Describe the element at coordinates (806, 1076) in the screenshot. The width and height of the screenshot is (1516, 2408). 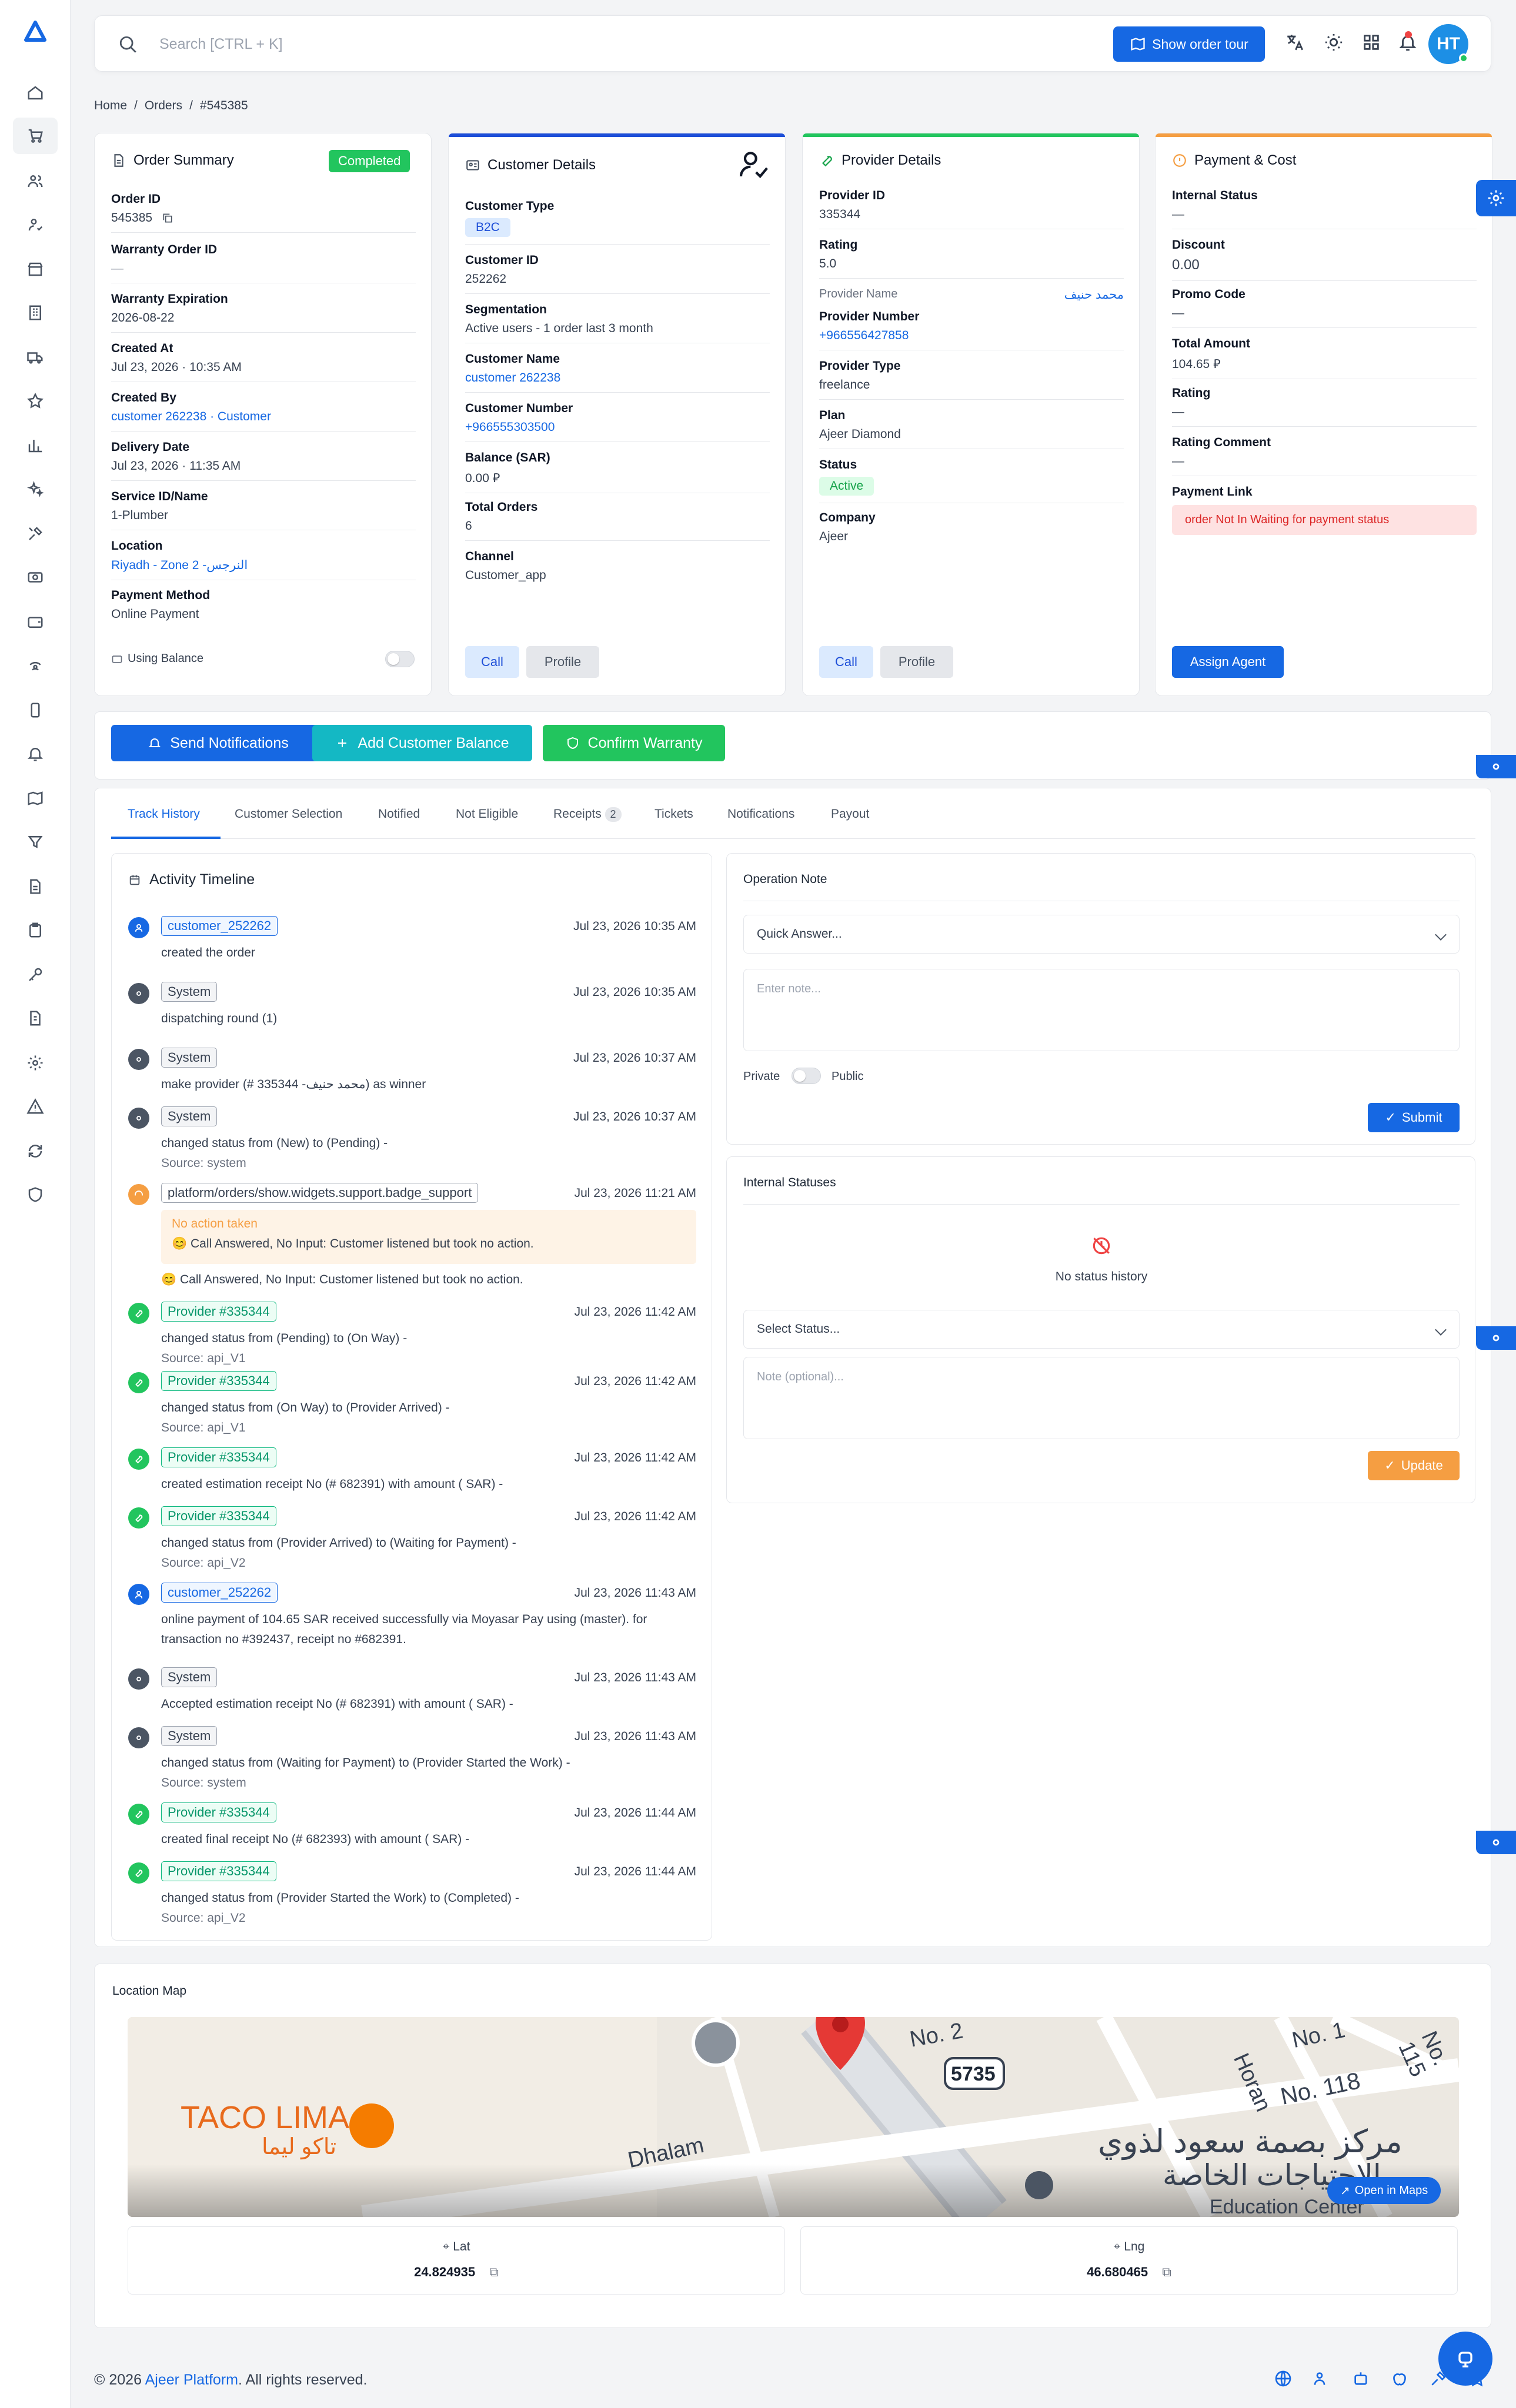
I see `visibility-toggle` at that location.